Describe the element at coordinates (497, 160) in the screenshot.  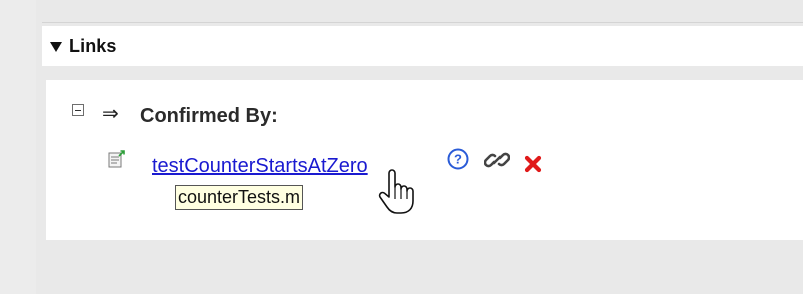
I see `link-chain-icon` at that location.